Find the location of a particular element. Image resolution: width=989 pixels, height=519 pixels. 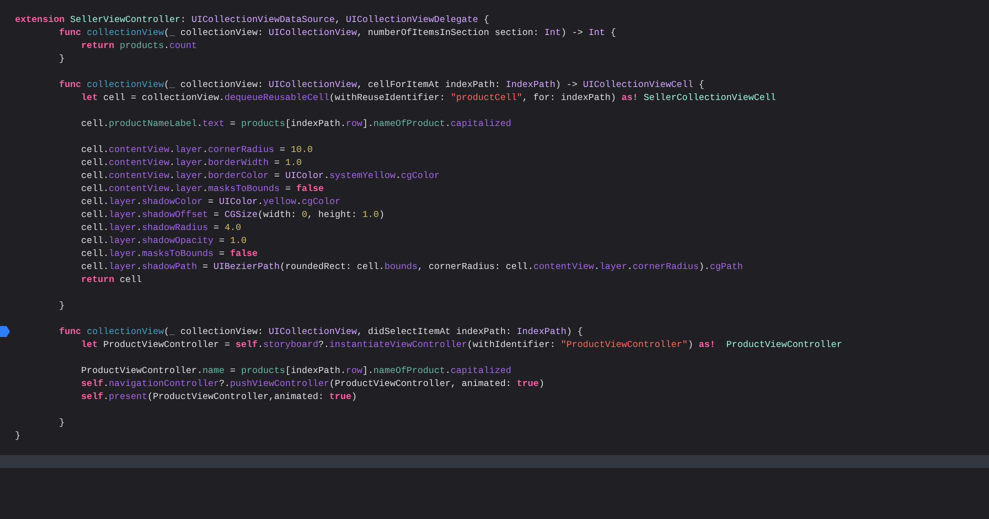

code-line: extension SellerViewController: UICollectionViewDataSource, UICollectionViewDelegate { is located at coordinates (252, 19).